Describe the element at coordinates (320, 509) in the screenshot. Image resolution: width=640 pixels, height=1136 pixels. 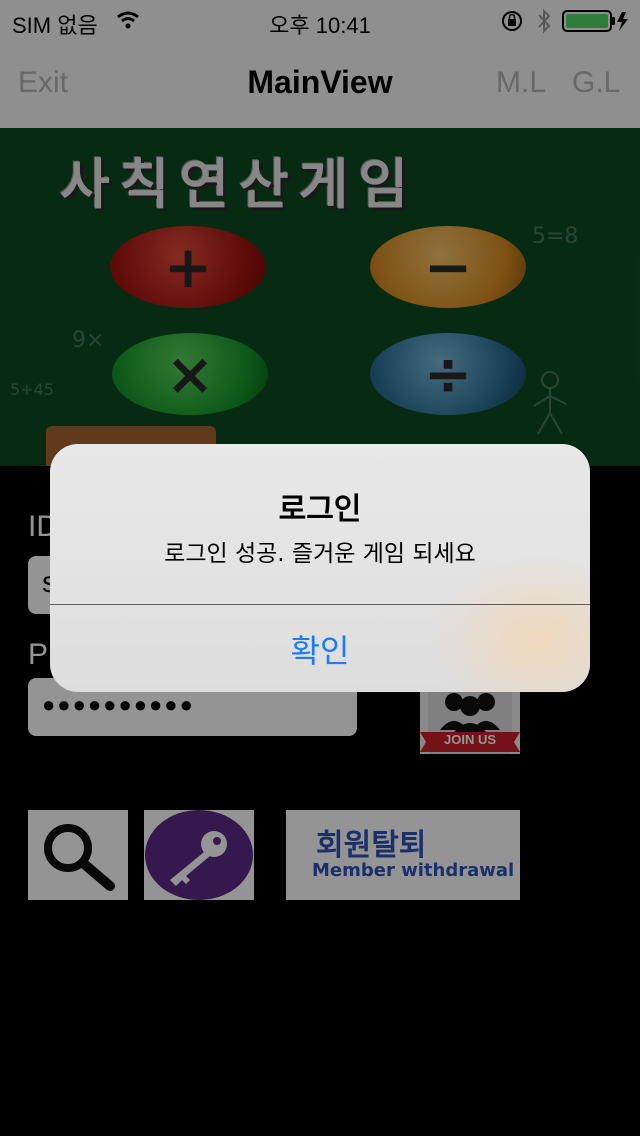
I see `alert-title: 로그인` at that location.